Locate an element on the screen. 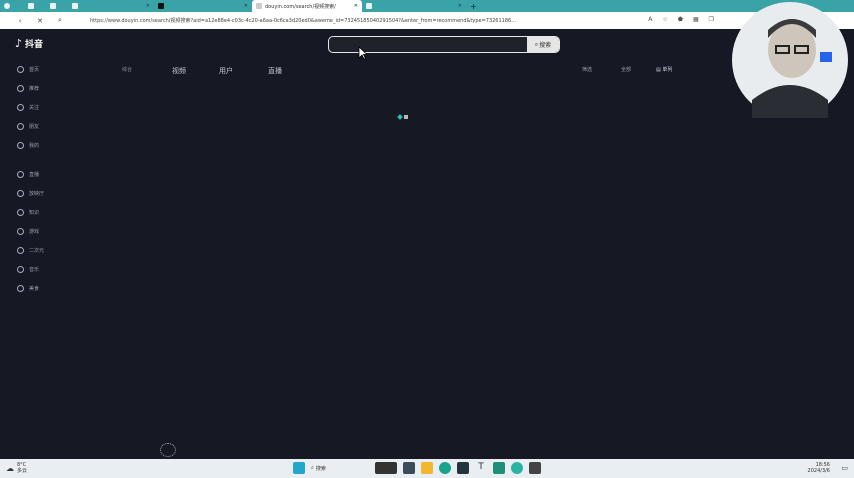 The height and width of the screenshot is (478, 854). sidebar-item-music: 音乐 is located at coordinates (28, 269).